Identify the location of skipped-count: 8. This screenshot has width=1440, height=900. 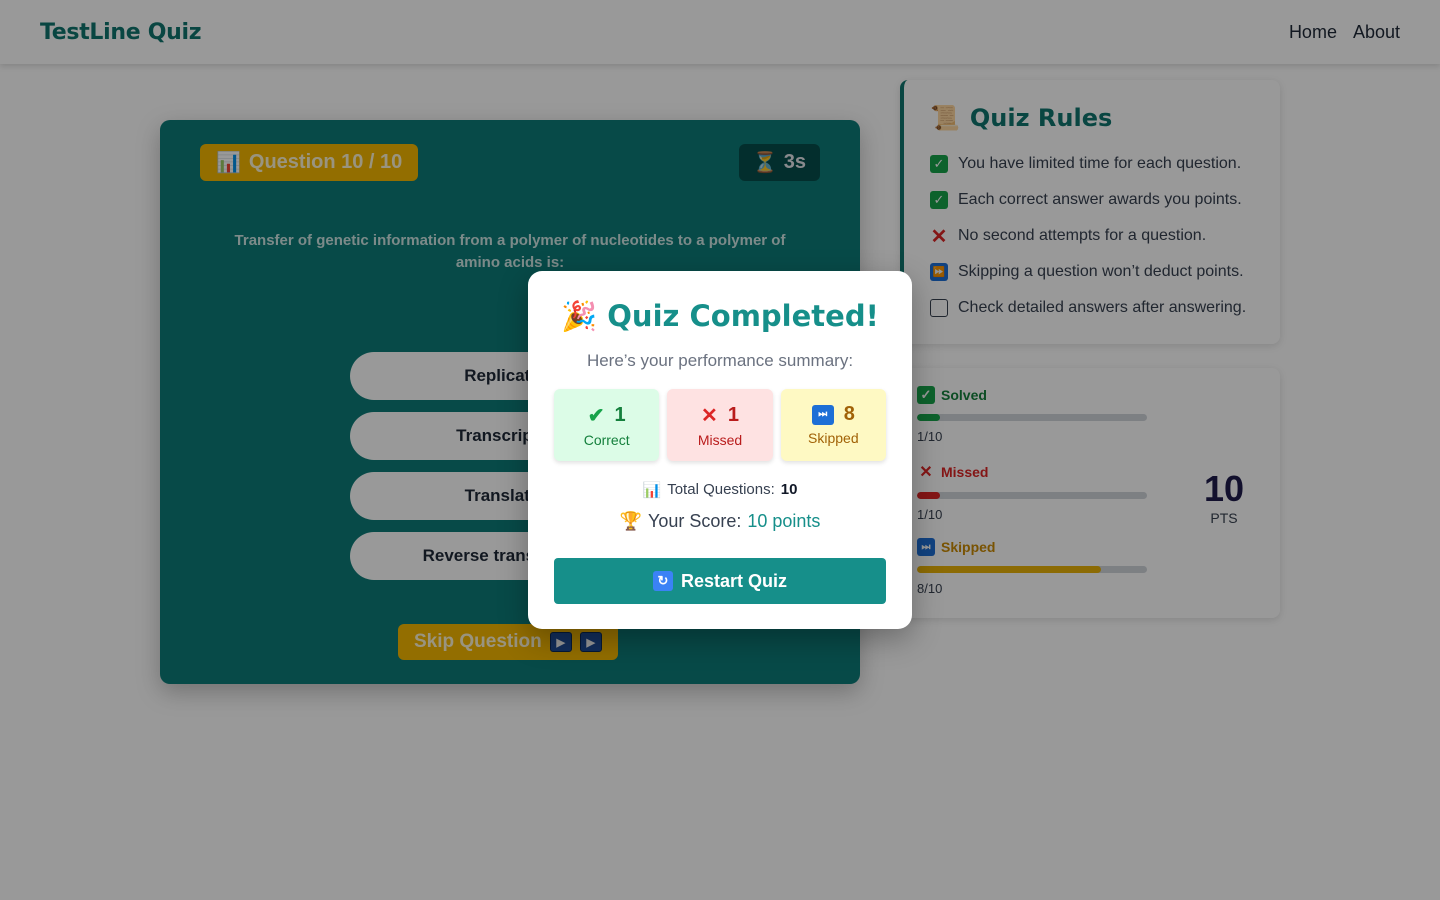
(849, 414).